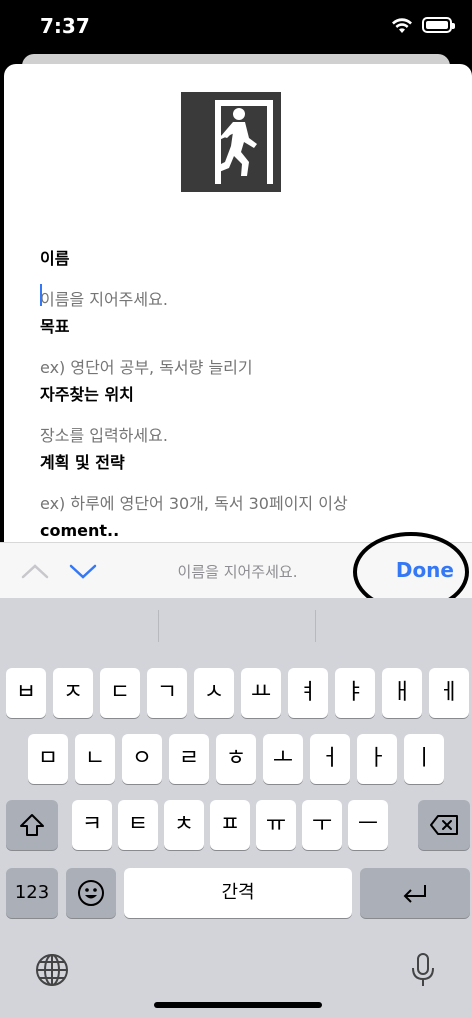 Image resolution: width=472 pixels, height=1018 pixels. I want to click on key-label: ㄹ, so click(189, 758).